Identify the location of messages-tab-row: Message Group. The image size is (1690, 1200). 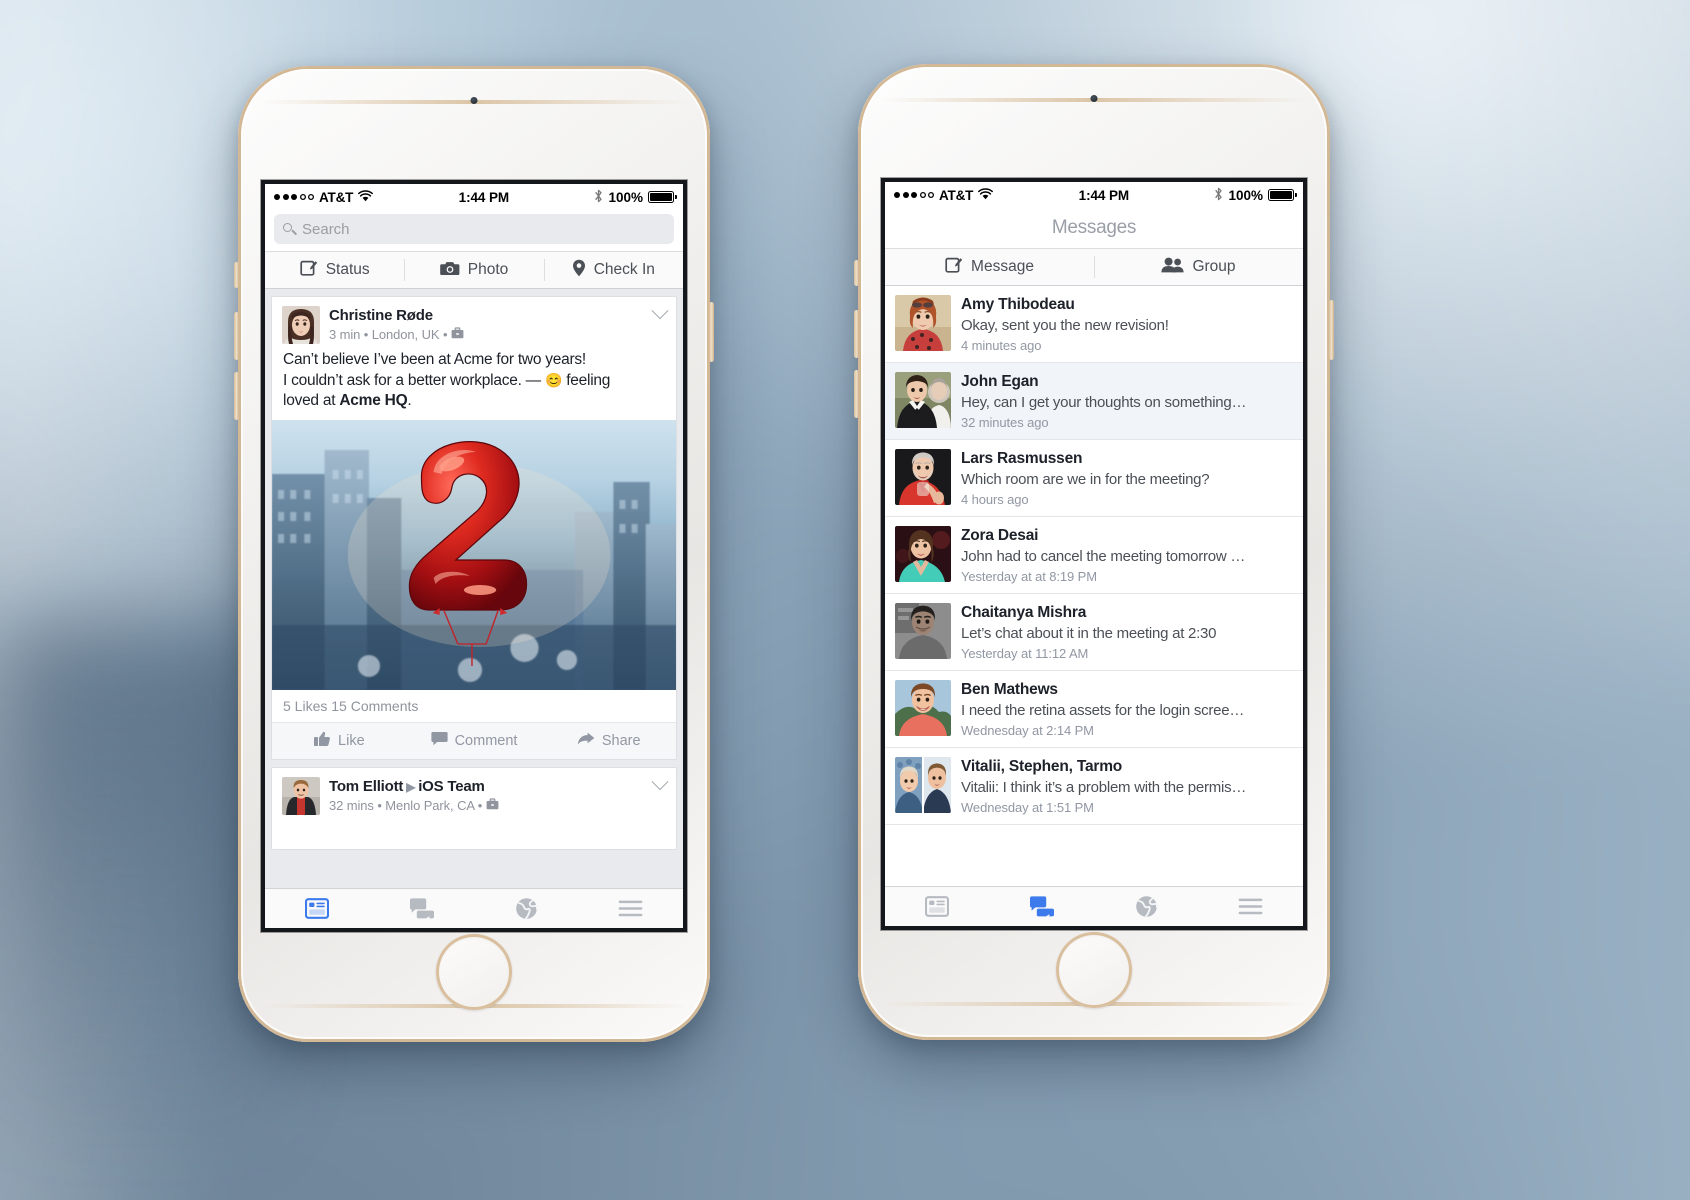
(1094, 267).